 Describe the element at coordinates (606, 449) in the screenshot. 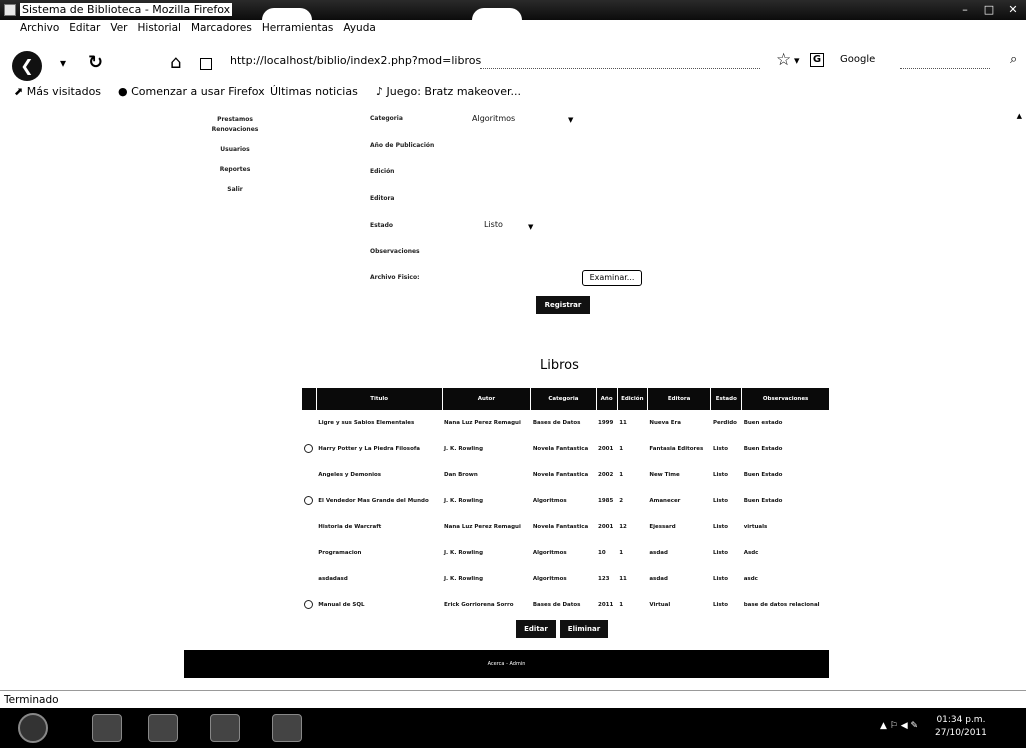

I see `table-cell: 2001` at that location.